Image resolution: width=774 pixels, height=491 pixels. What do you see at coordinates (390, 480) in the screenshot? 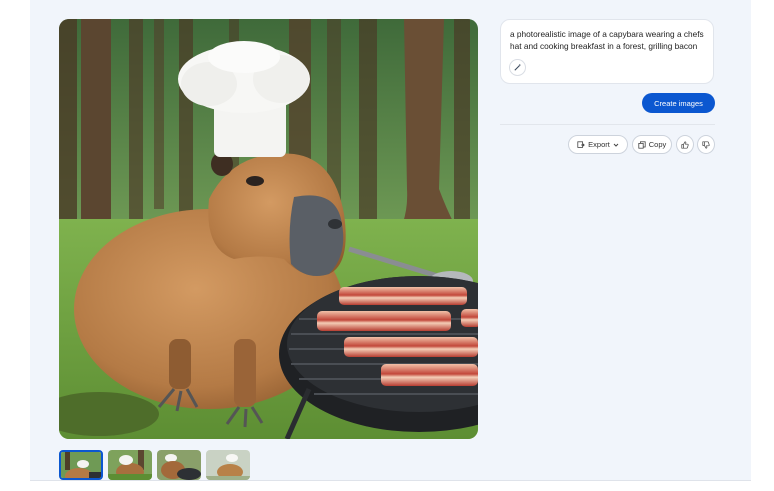
I see `panel-bottom-border` at bounding box center [390, 480].